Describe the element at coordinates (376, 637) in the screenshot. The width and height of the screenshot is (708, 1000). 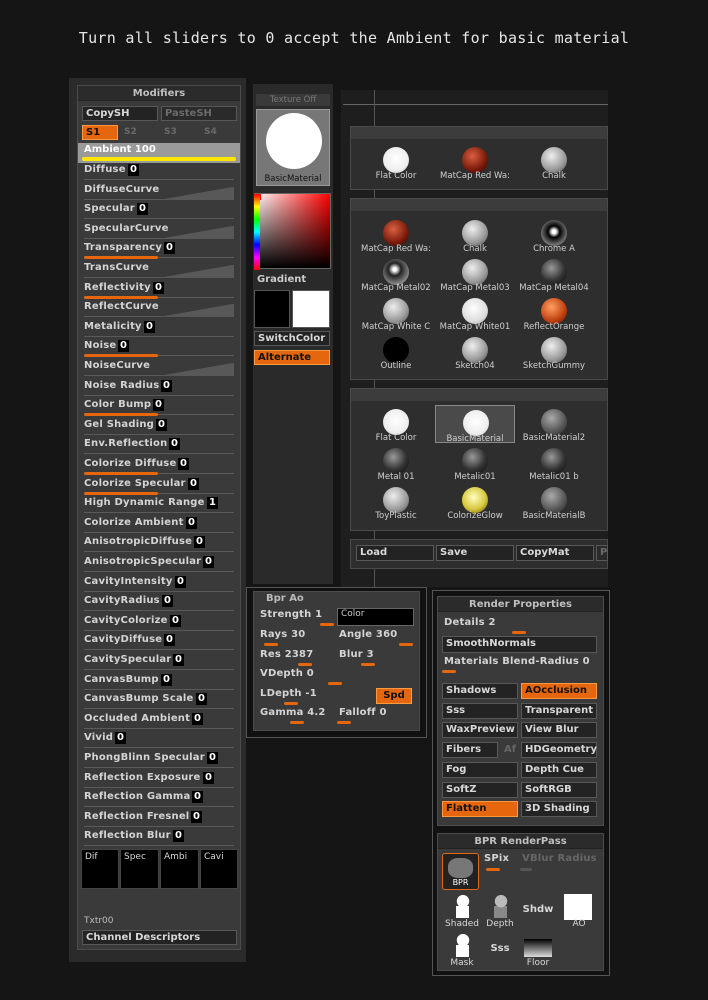
I see `angle-slider: Angle 360` at that location.